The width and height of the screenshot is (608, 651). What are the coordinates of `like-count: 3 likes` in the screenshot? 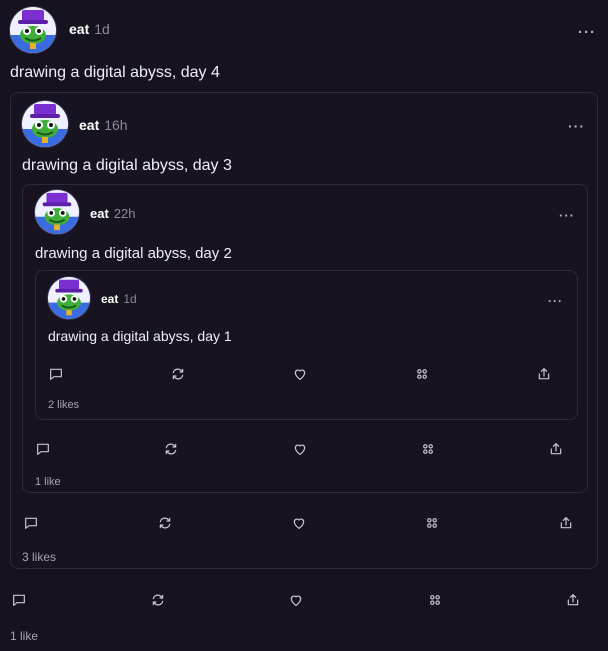 It's located at (39, 557).